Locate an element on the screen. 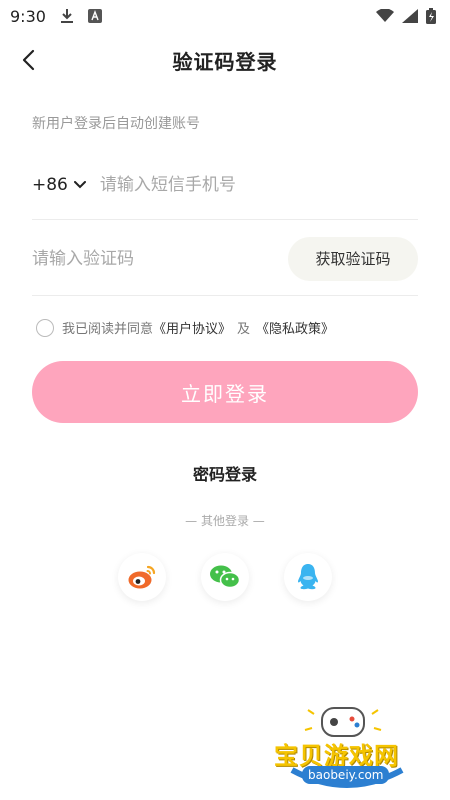 Image resolution: width=450 pixels, height=800 pixels. download-icon is located at coordinates (67, 16).